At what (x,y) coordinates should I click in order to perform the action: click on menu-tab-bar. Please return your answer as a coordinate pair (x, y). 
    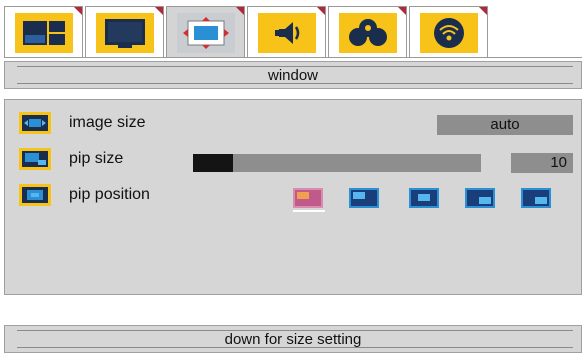
    Looking at the image, I should click on (247, 32).